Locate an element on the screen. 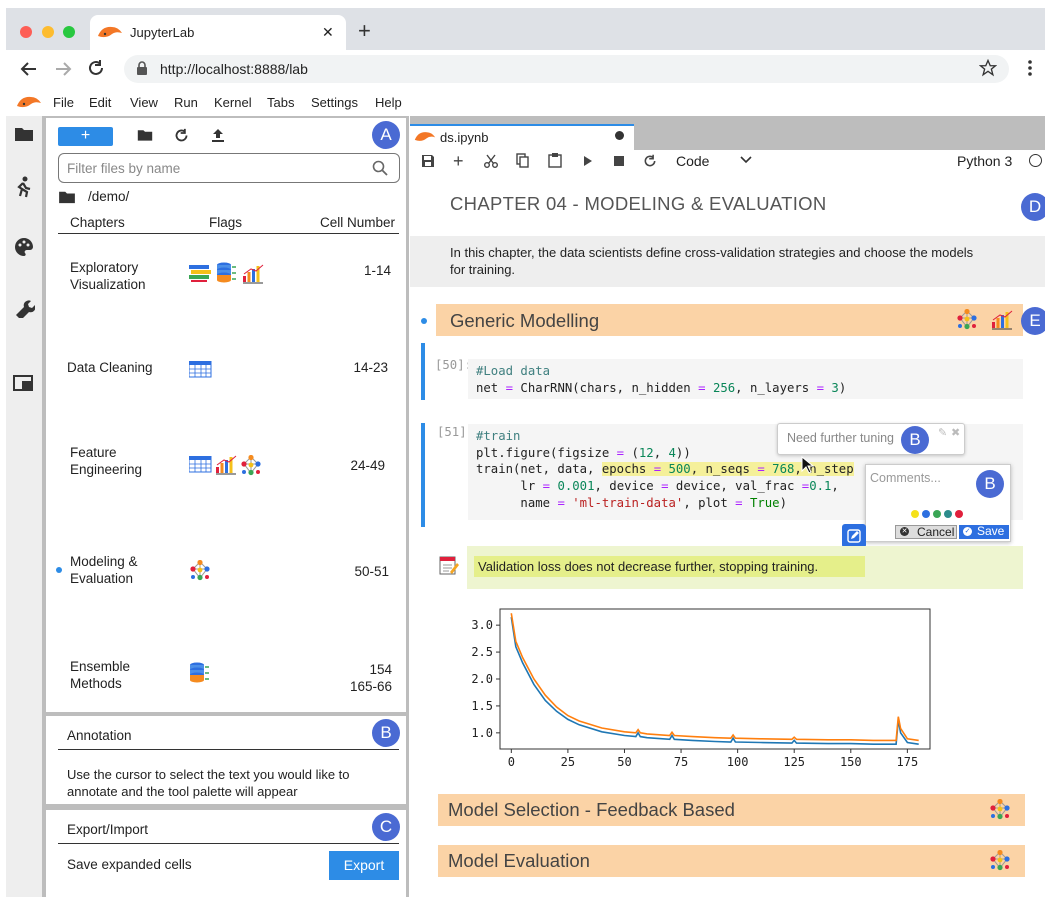  close-tab-icon: ✕ is located at coordinates (328, 32).